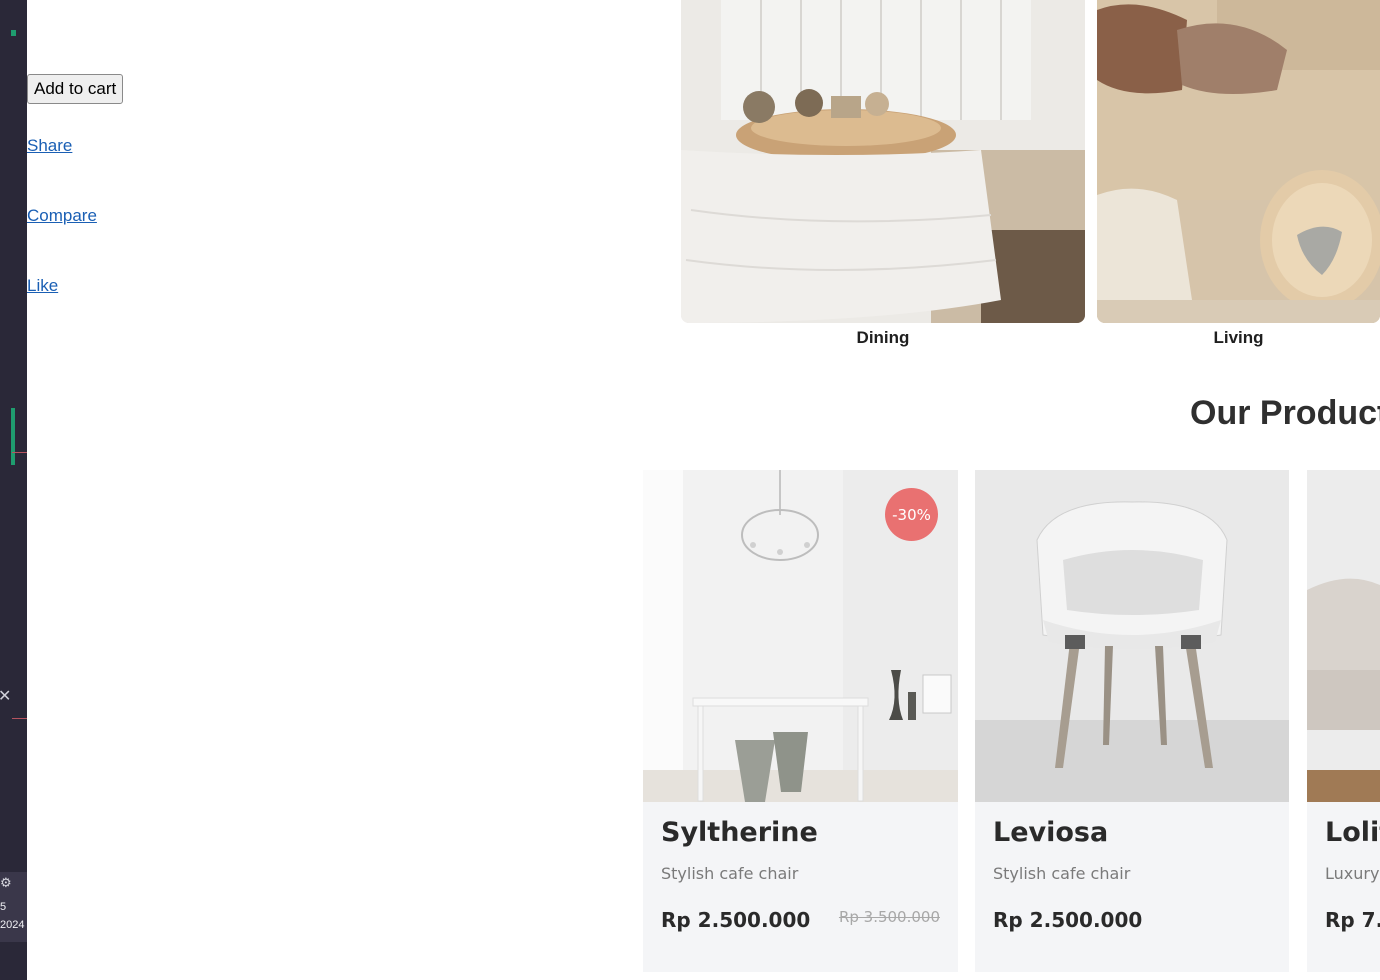 Image resolution: width=1380 pixels, height=980 pixels. I want to click on product-name: Syltherine, so click(739, 832).